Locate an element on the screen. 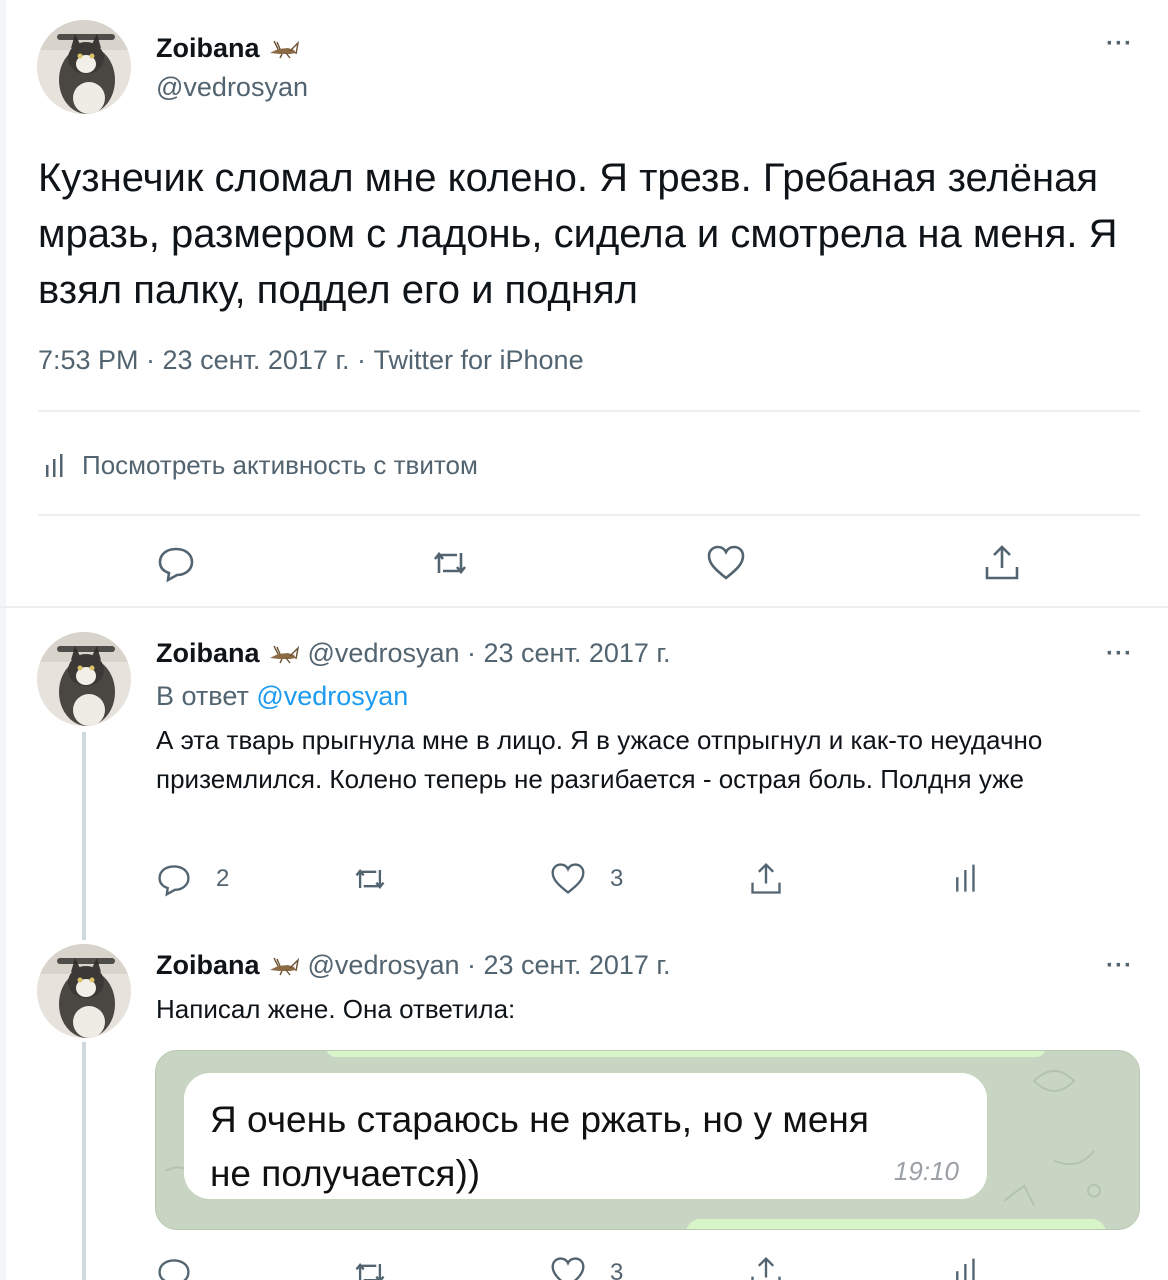 The image size is (1168, 1280). reply-button is located at coordinates (174, 1267).